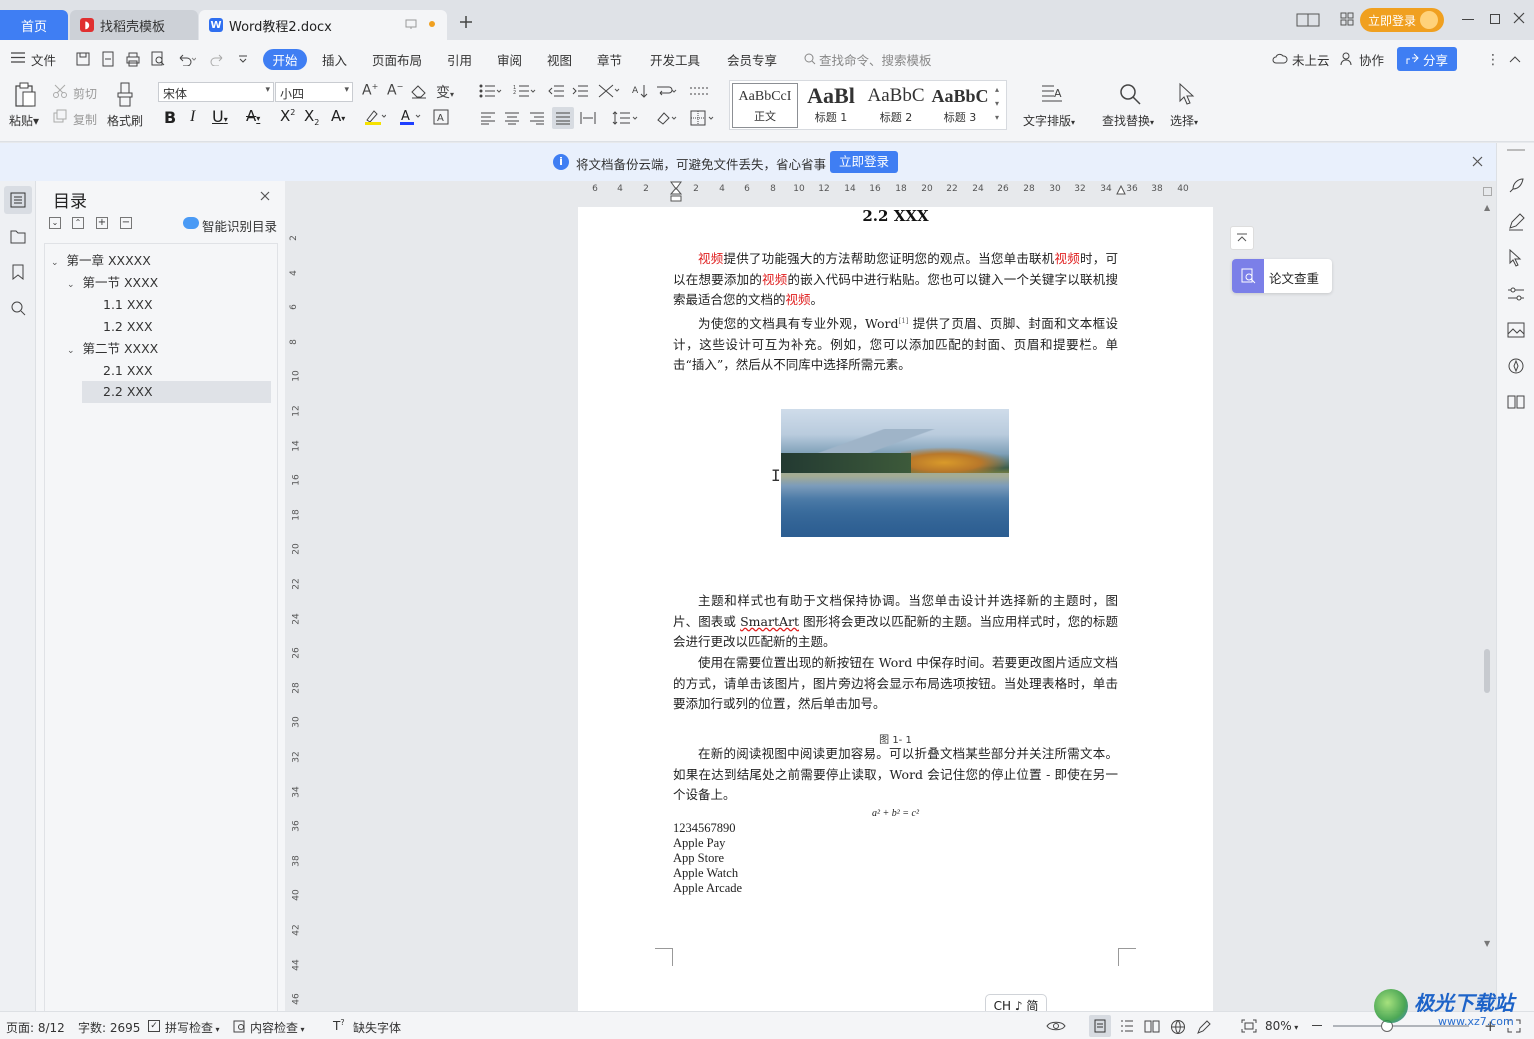 The width and height of the screenshot is (1534, 1039). Describe the element at coordinates (154, 1026) in the screenshot. I see `checkbox-checked-icon: ✓` at that location.